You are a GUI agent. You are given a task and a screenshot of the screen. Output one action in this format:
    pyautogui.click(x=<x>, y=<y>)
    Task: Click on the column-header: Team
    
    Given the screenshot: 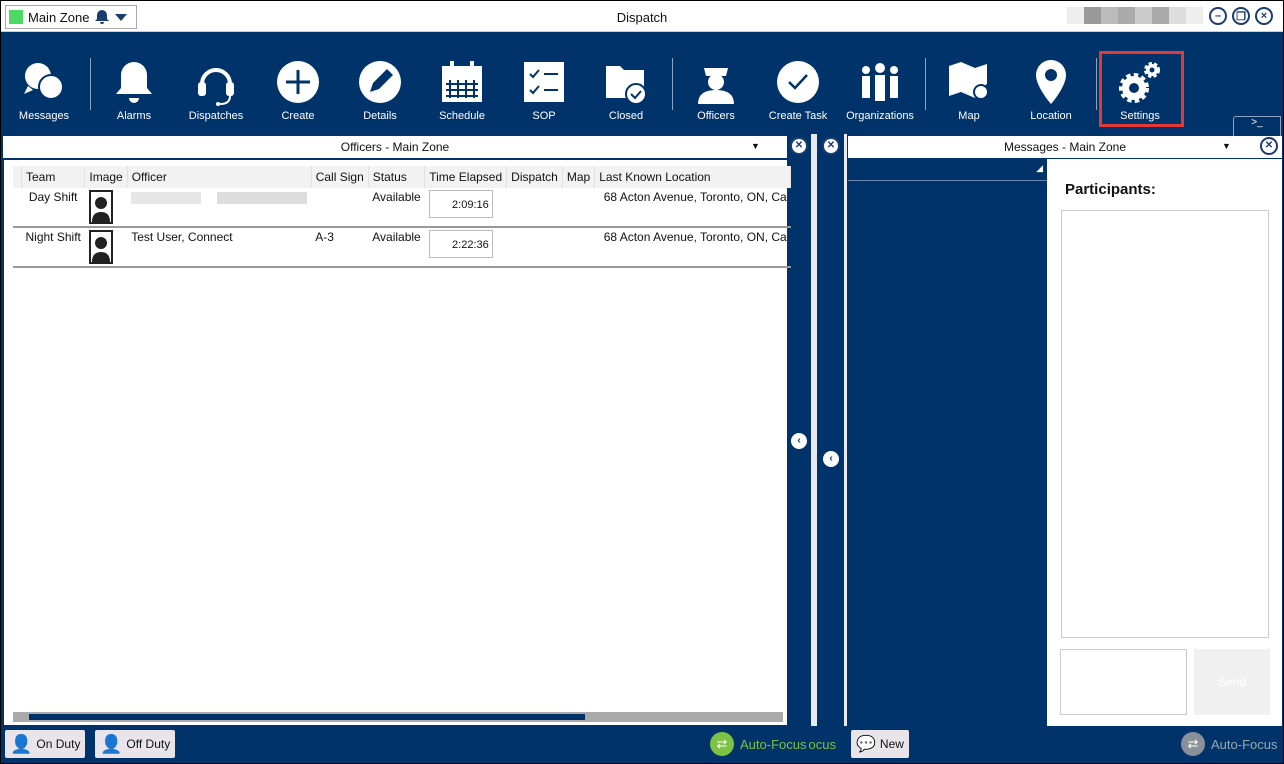 What is the action you would take?
    pyautogui.click(x=53, y=177)
    